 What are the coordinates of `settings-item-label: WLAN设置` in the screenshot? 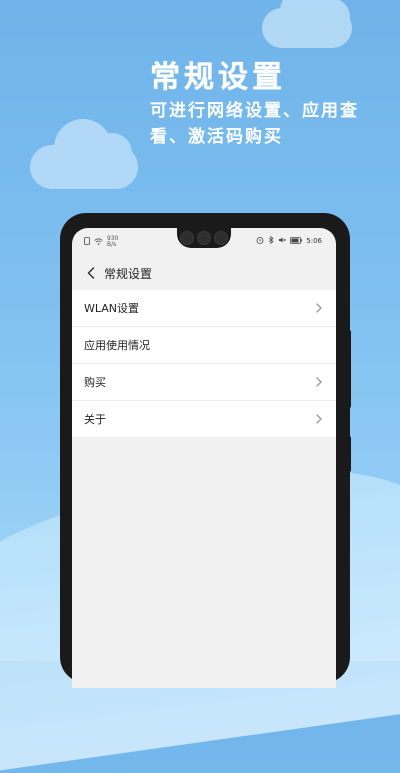 It's located at (112, 308).